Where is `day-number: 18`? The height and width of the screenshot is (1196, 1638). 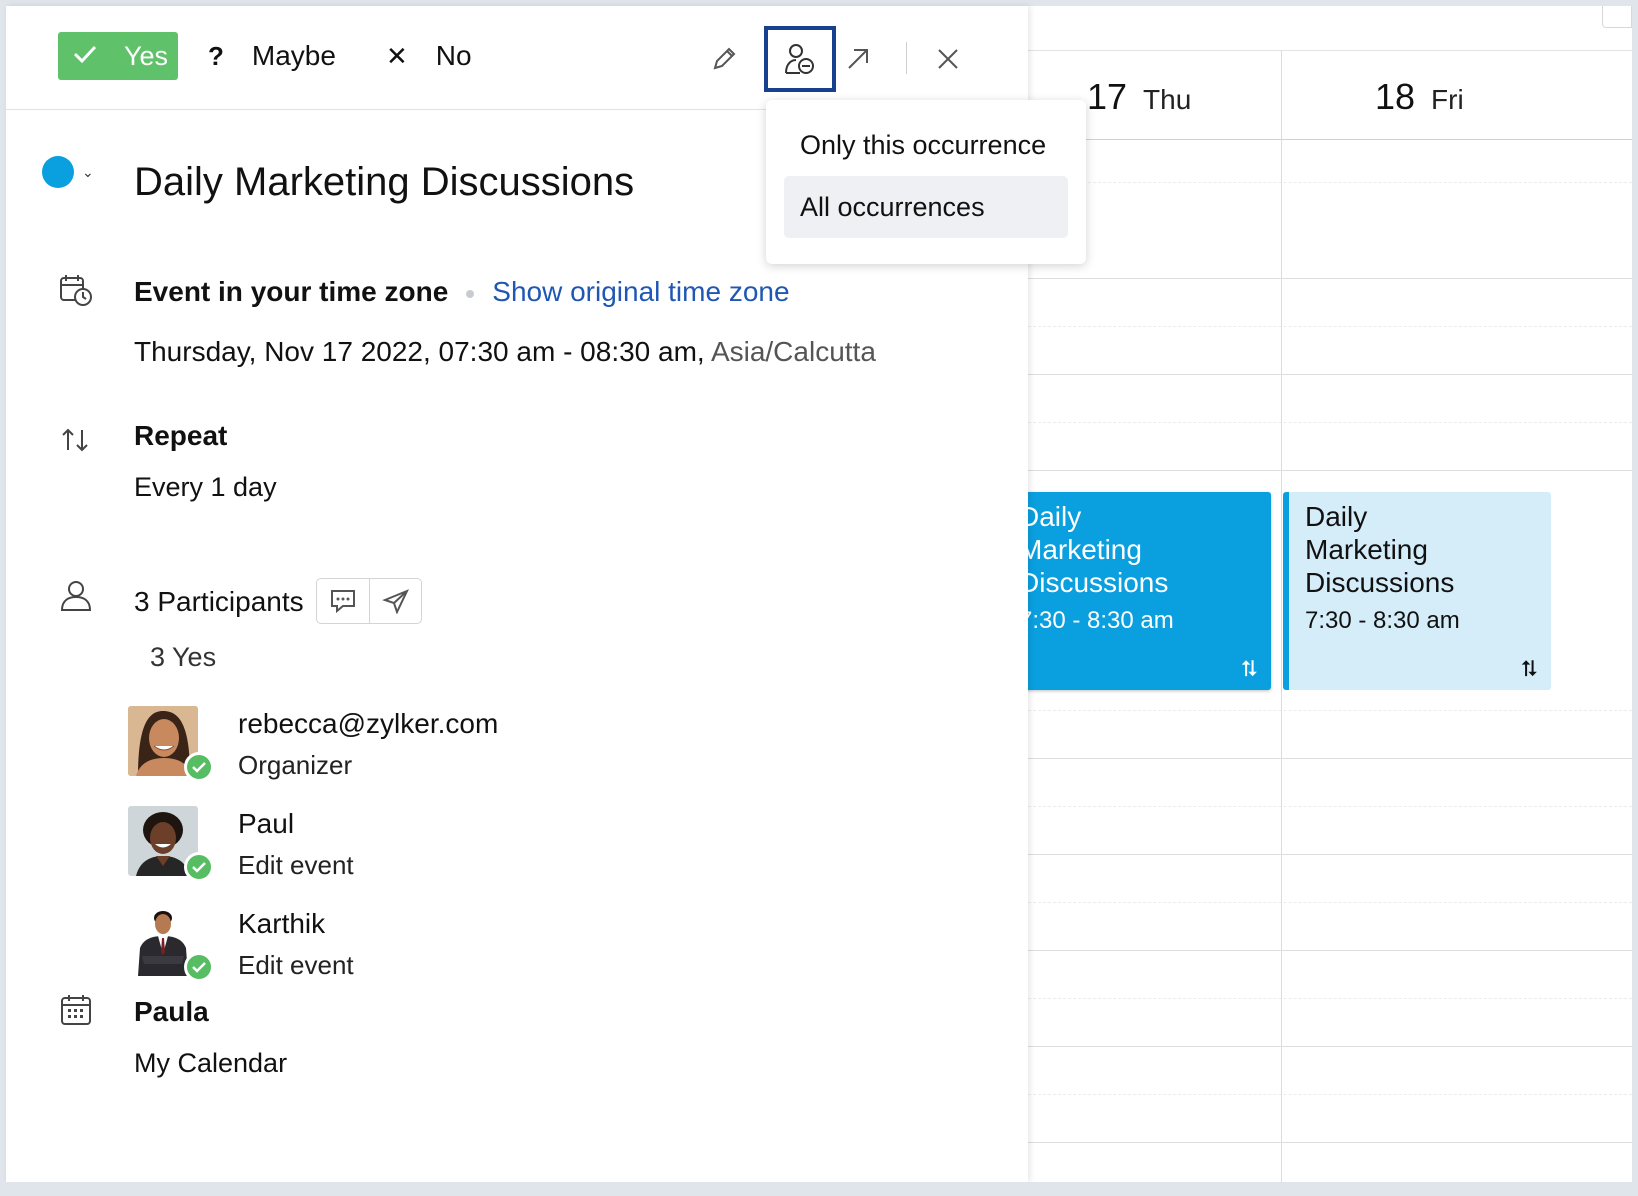
day-number: 18 is located at coordinates (1395, 96).